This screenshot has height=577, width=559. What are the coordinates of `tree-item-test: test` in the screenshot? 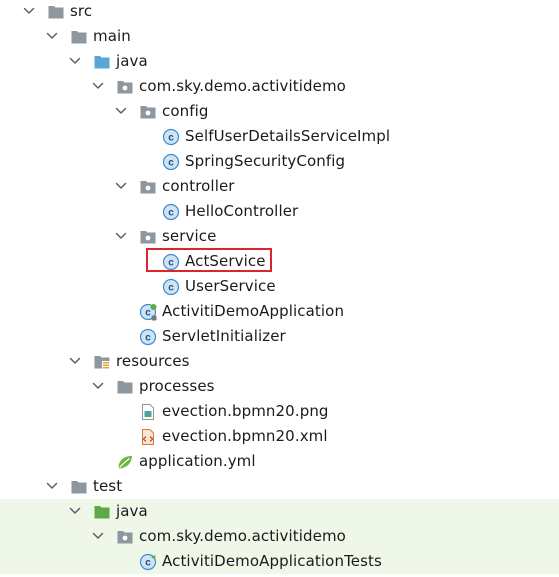 It's located at (279, 486).